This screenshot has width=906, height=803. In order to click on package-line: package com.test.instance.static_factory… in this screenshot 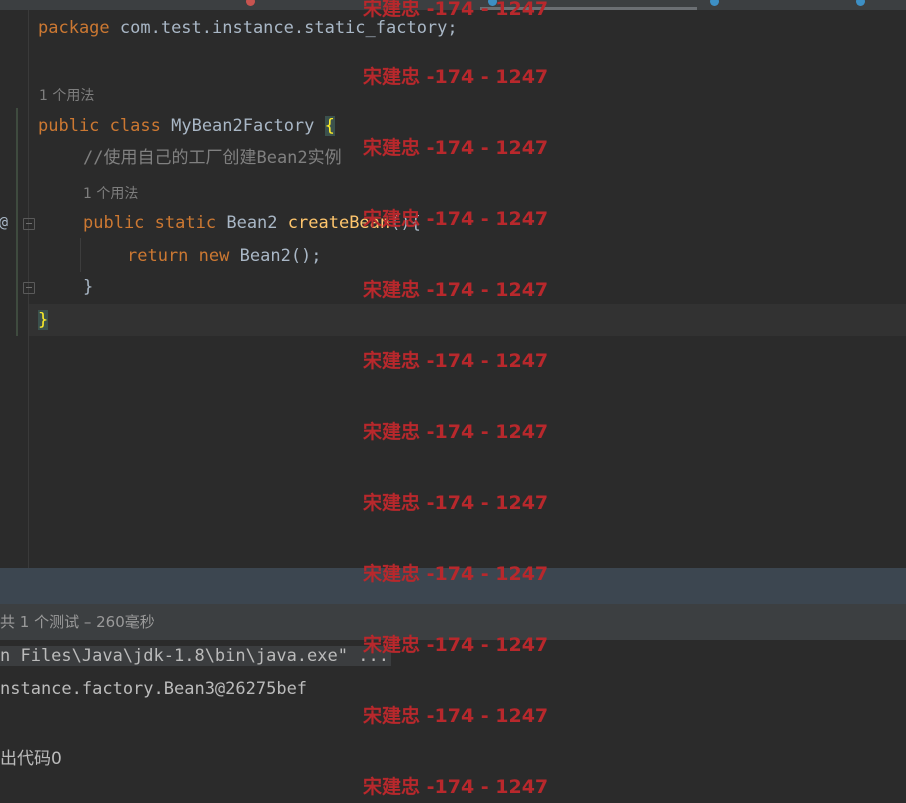, I will do `click(248, 28)`.